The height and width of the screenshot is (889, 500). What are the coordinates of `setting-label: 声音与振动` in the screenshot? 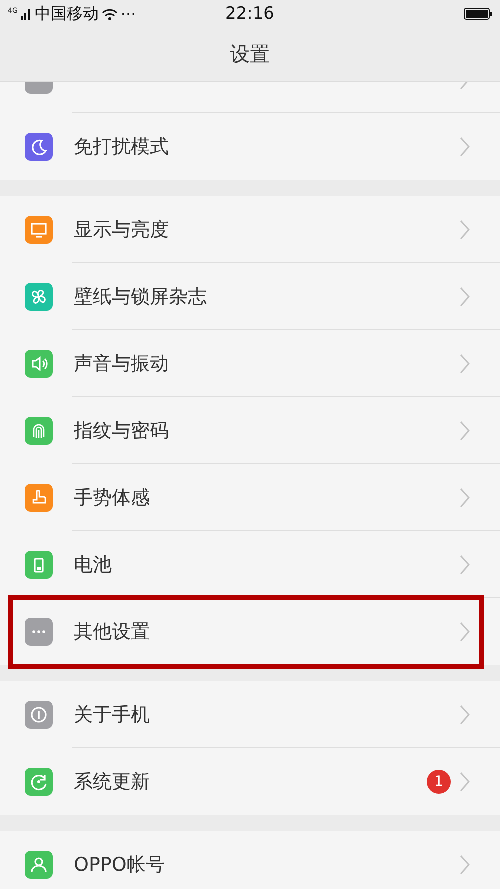 It's located at (122, 364).